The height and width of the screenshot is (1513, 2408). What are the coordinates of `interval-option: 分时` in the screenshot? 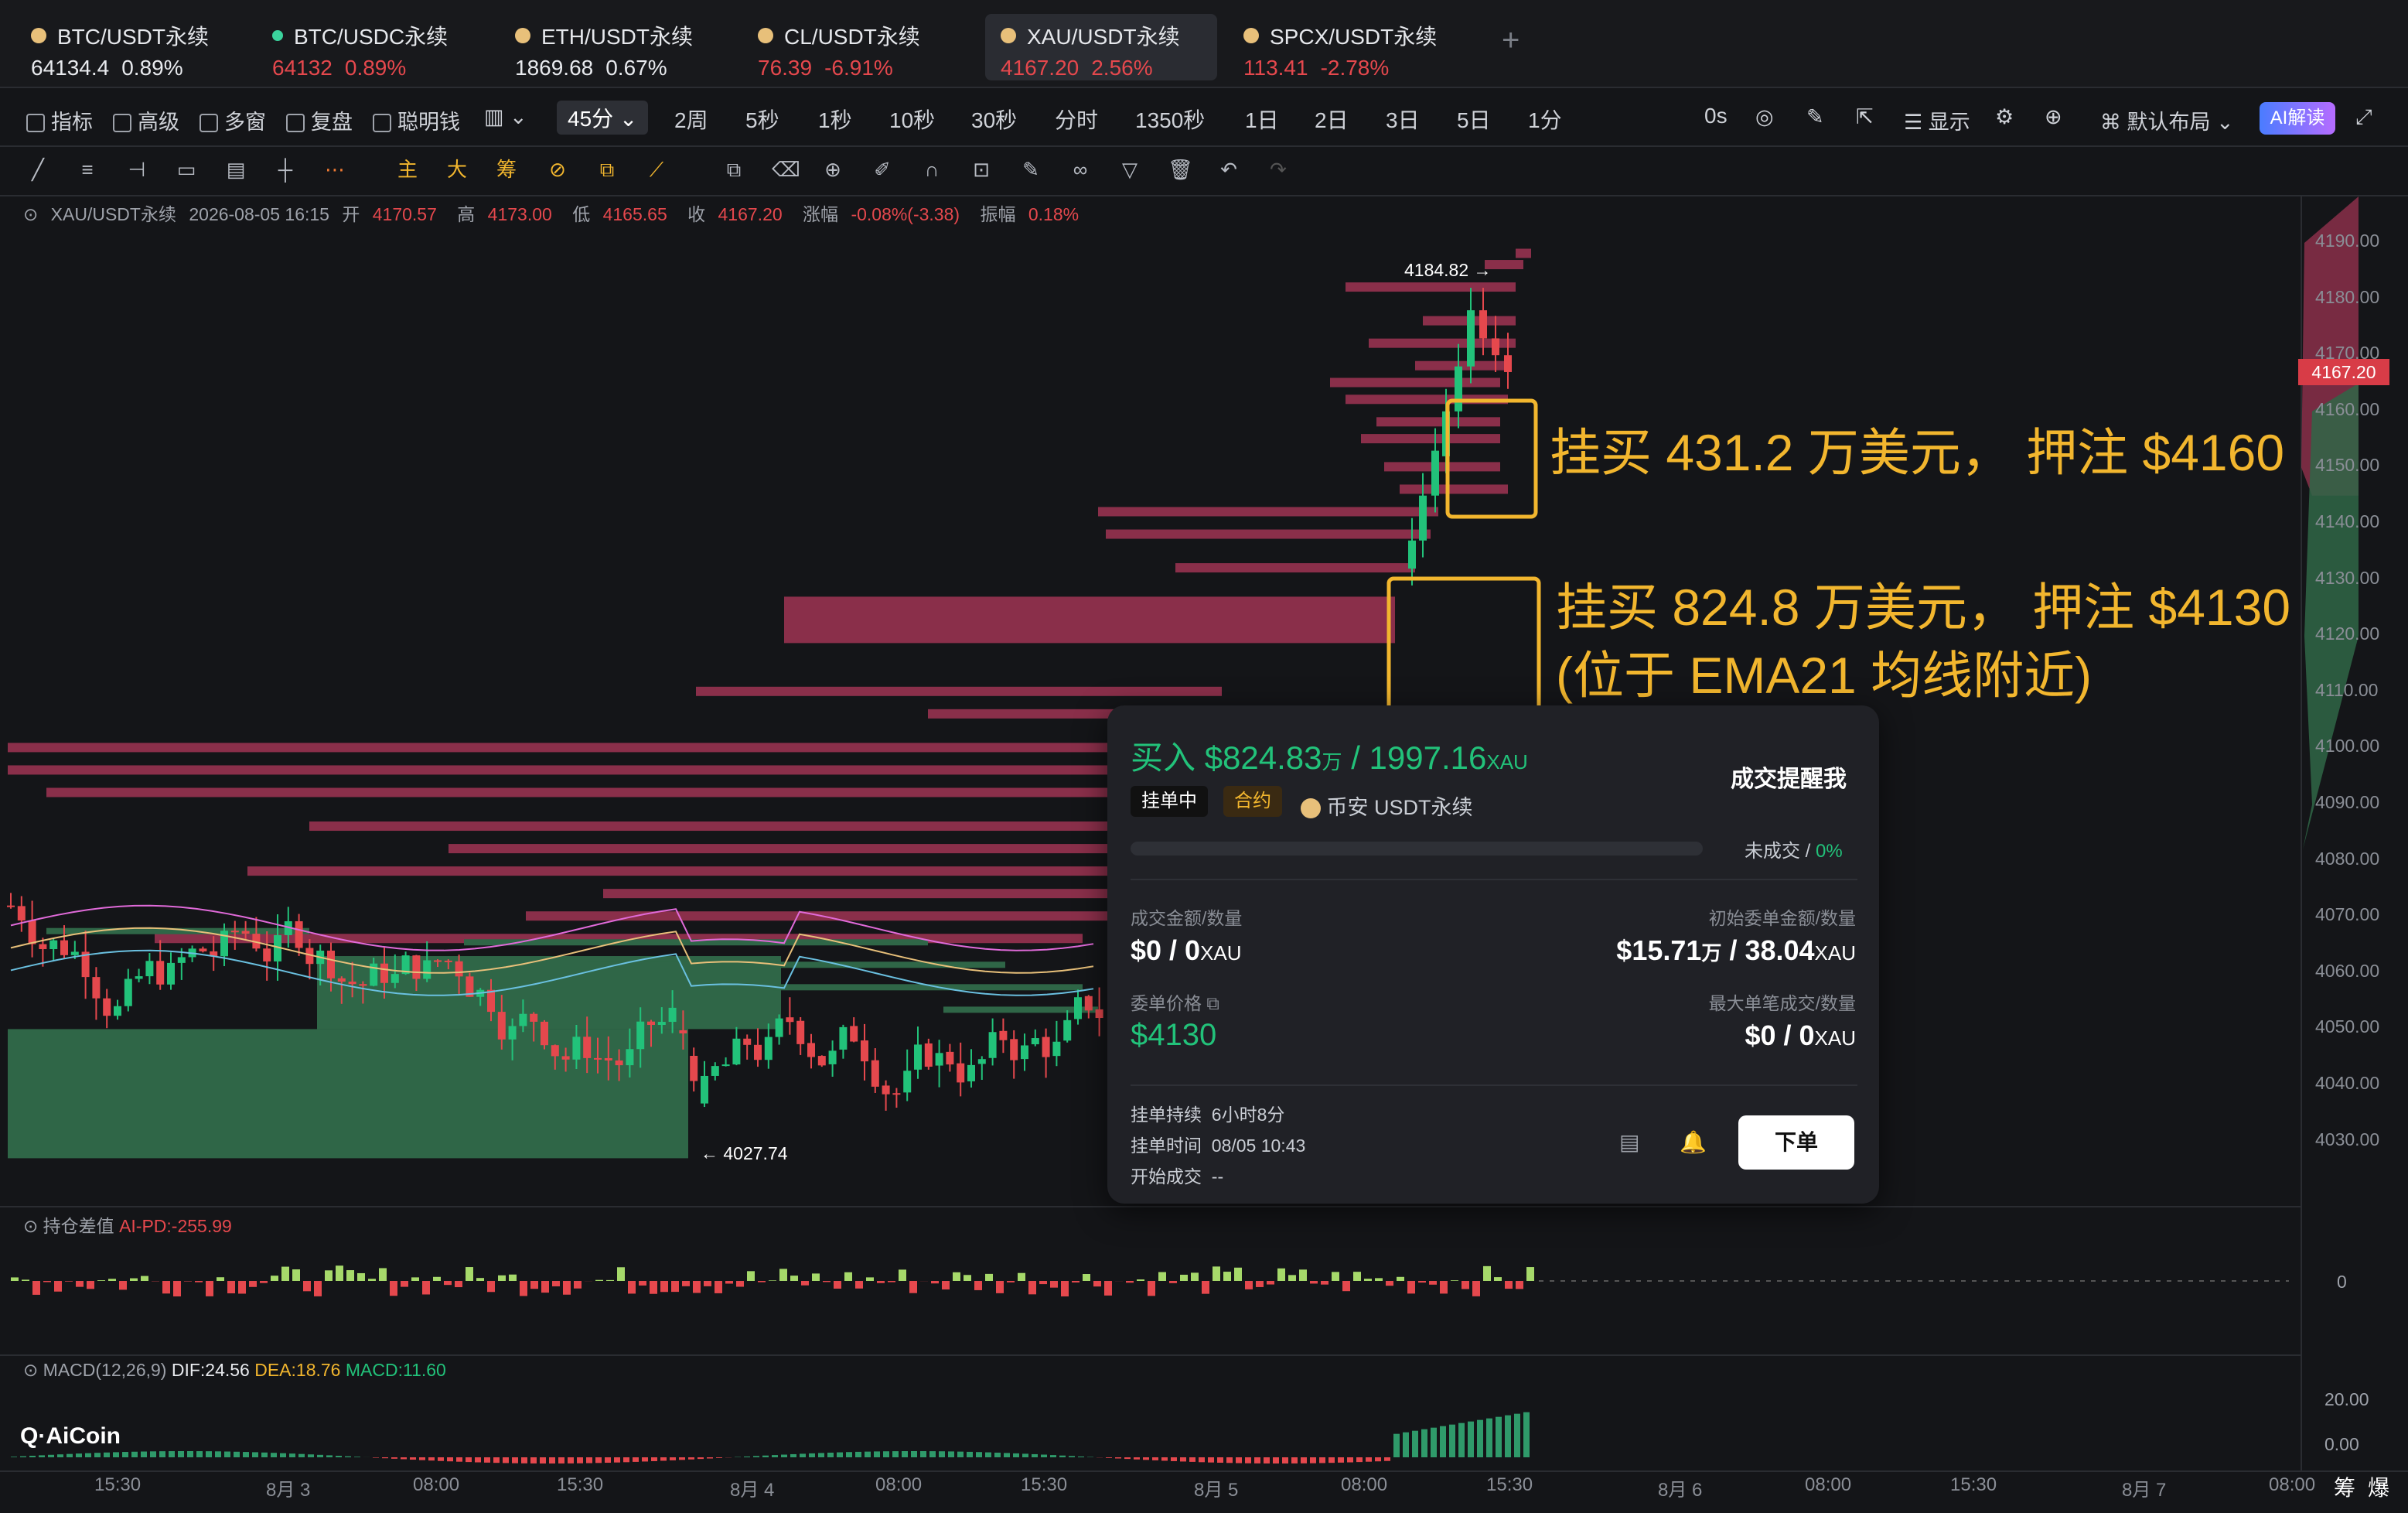 It's located at (1076, 119).